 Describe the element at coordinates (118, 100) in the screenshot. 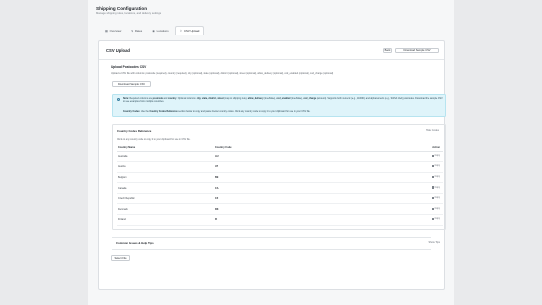

I see `info-icon: i` at that location.